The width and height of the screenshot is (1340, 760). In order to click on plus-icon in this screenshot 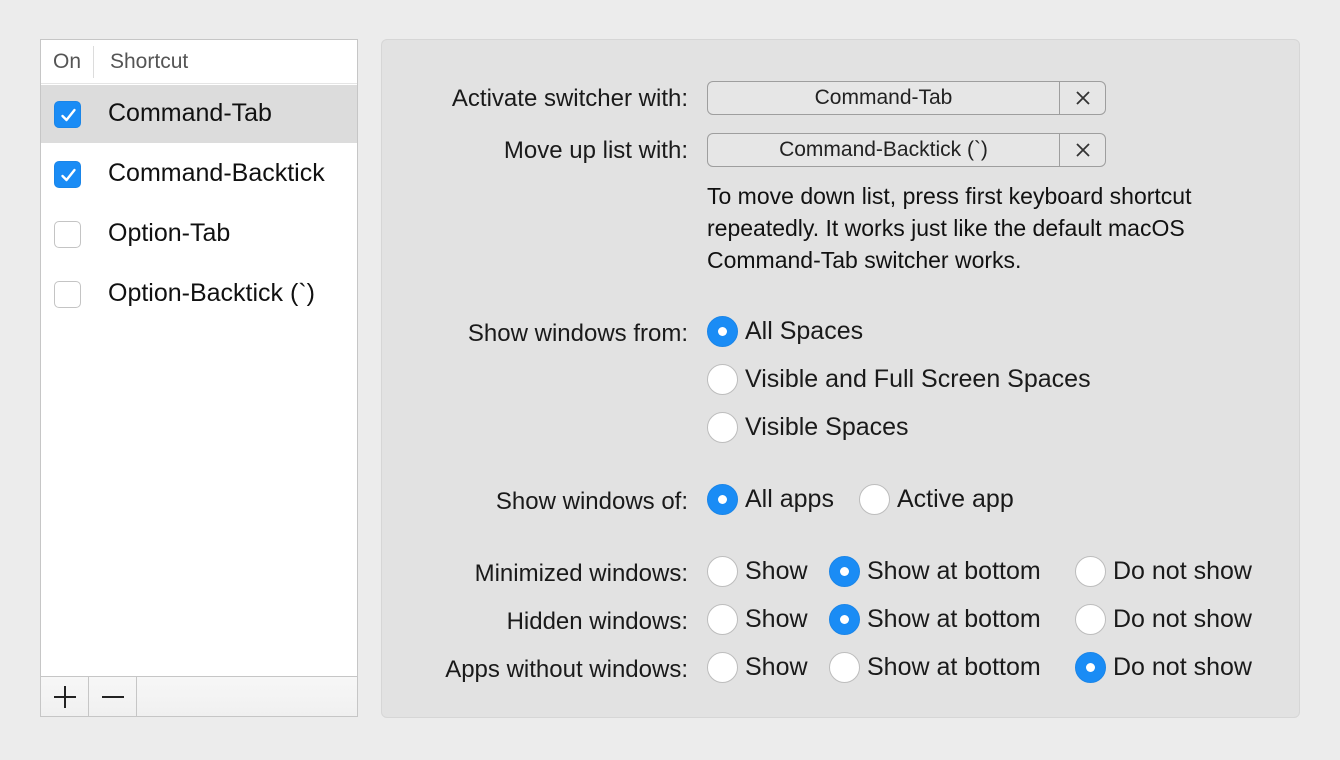, I will do `click(64, 696)`.